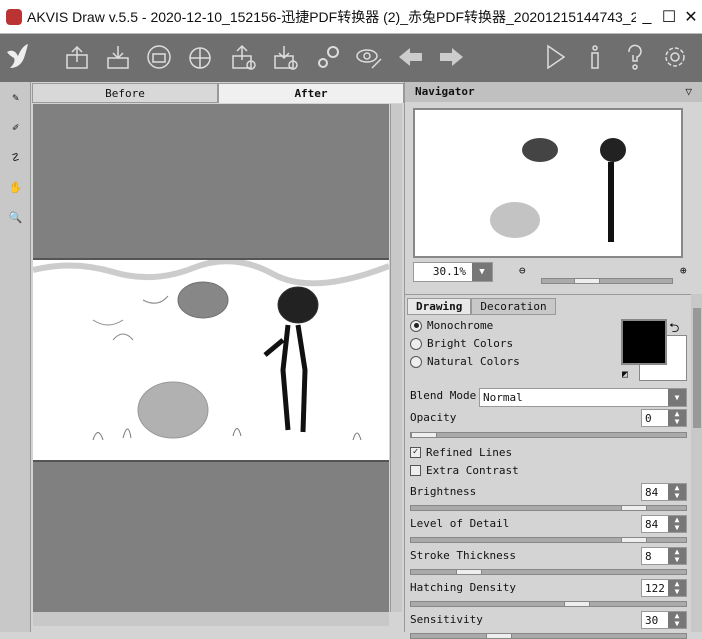 This screenshot has width=702, height=639. What do you see at coordinates (329, 57) in the screenshot?
I see `settings-gears-icon` at bounding box center [329, 57].